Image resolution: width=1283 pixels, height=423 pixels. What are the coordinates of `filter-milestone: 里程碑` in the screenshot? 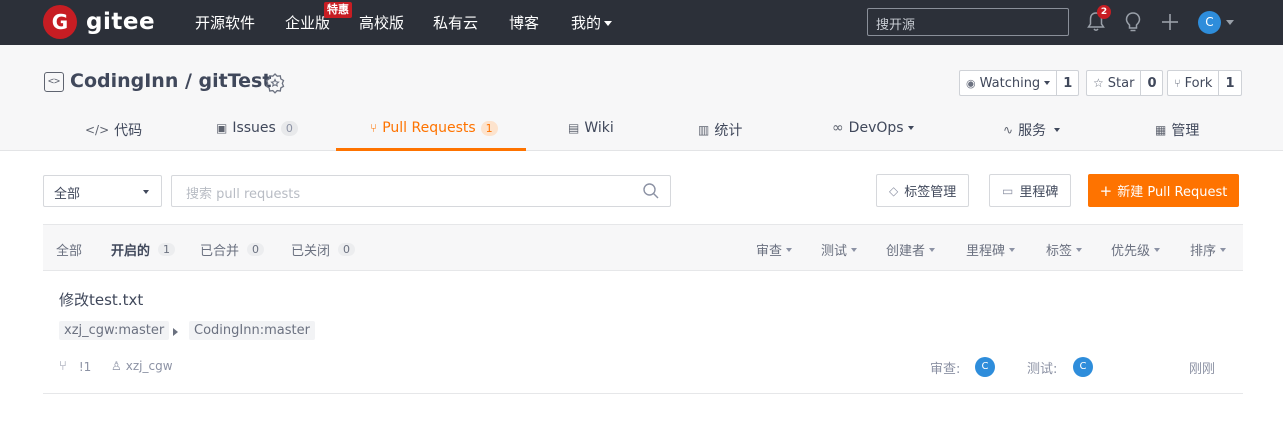 It's located at (991, 249).